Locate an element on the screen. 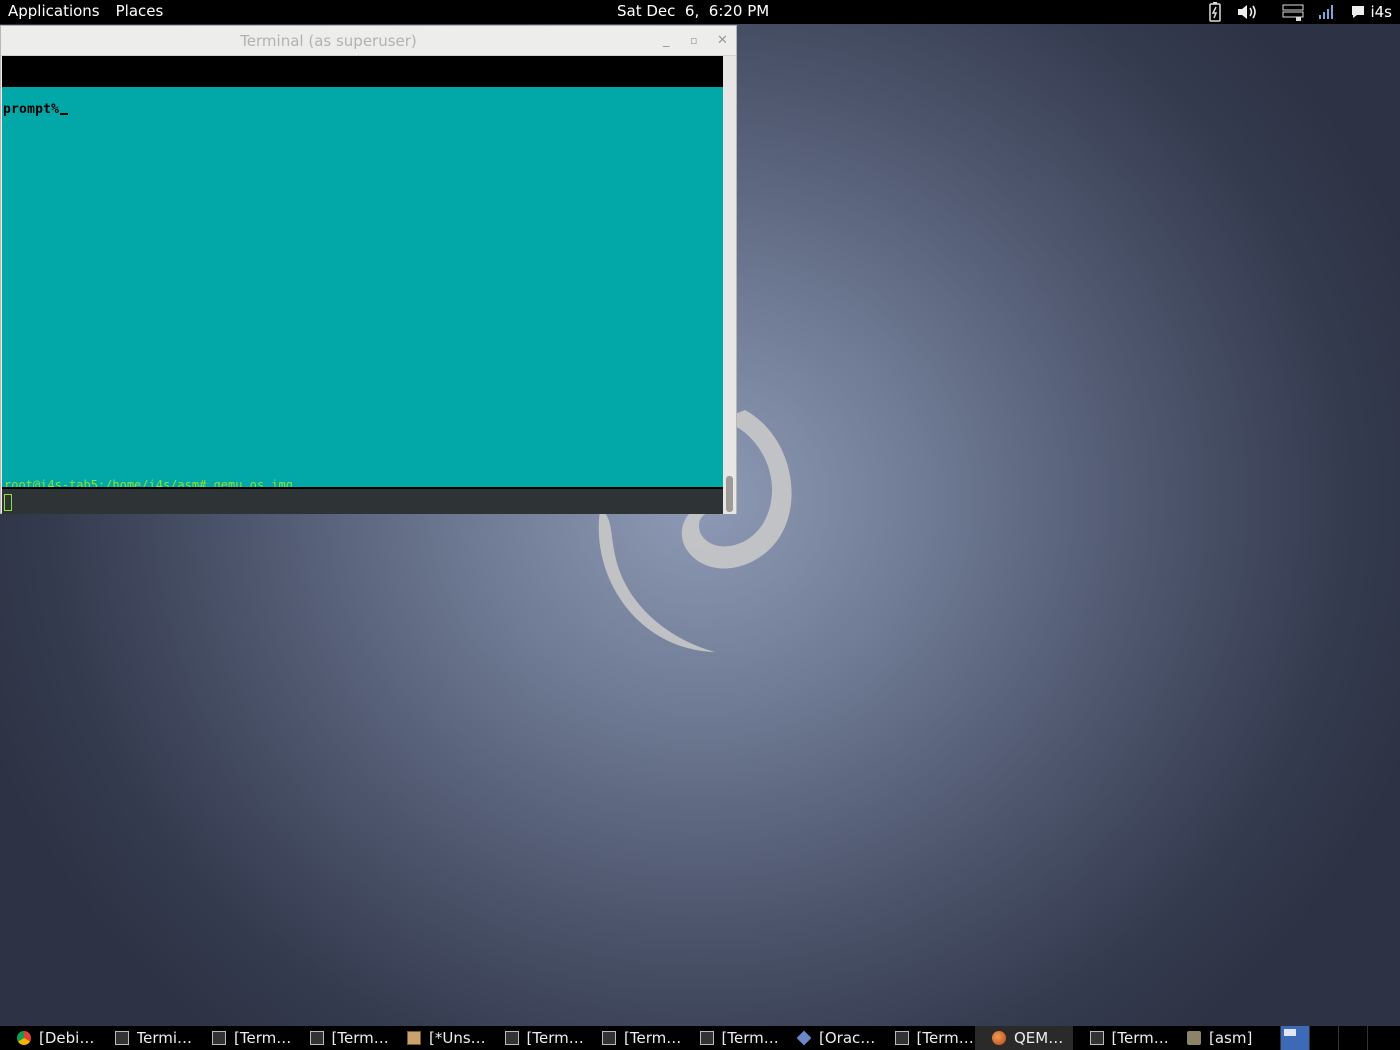 This screenshot has height=1050, width=1400. network-icon is located at coordinates (1293, 12).